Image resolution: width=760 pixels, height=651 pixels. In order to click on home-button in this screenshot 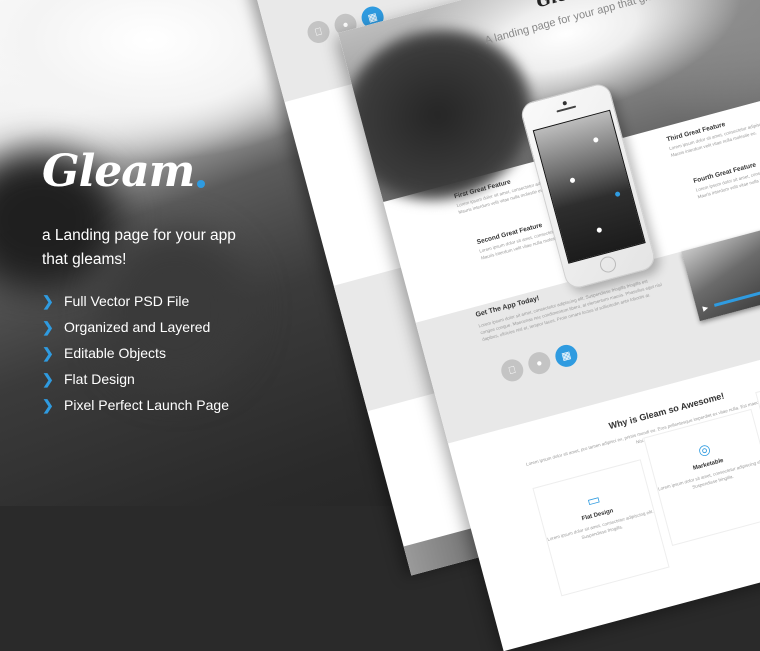, I will do `click(608, 264)`.